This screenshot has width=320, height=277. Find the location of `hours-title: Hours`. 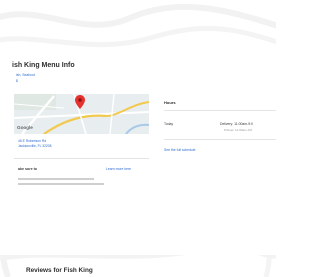

hours-title: Hours is located at coordinates (170, 102).